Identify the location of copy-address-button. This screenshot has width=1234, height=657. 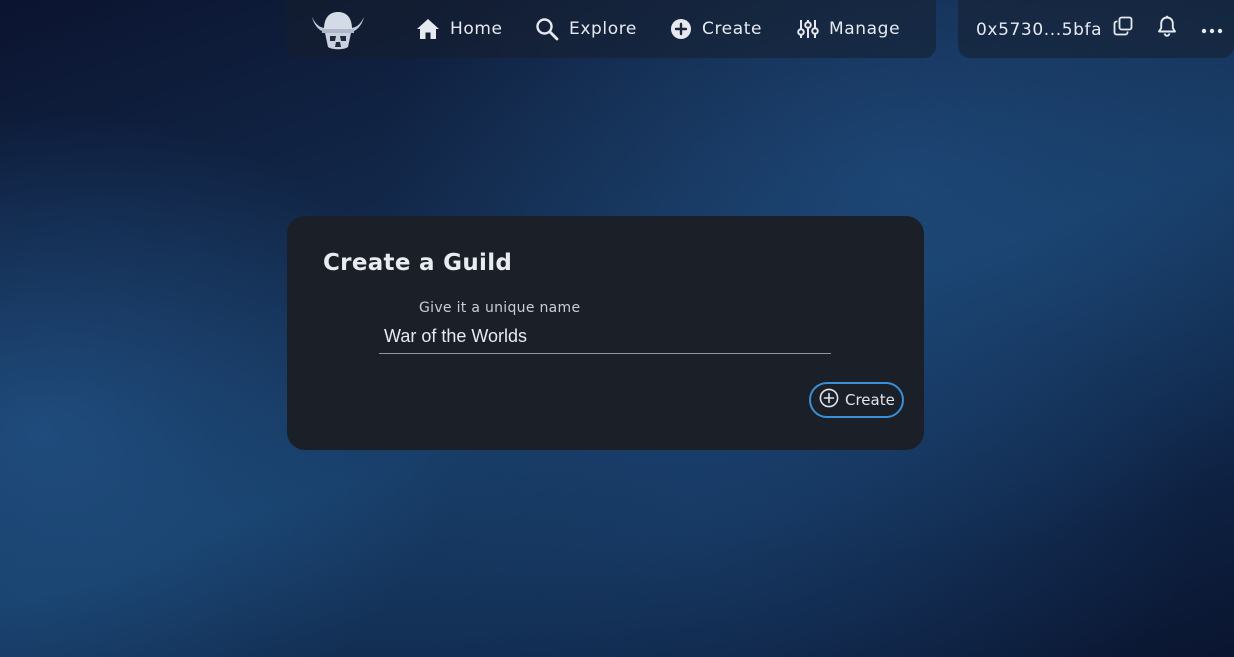
(1123, 28).